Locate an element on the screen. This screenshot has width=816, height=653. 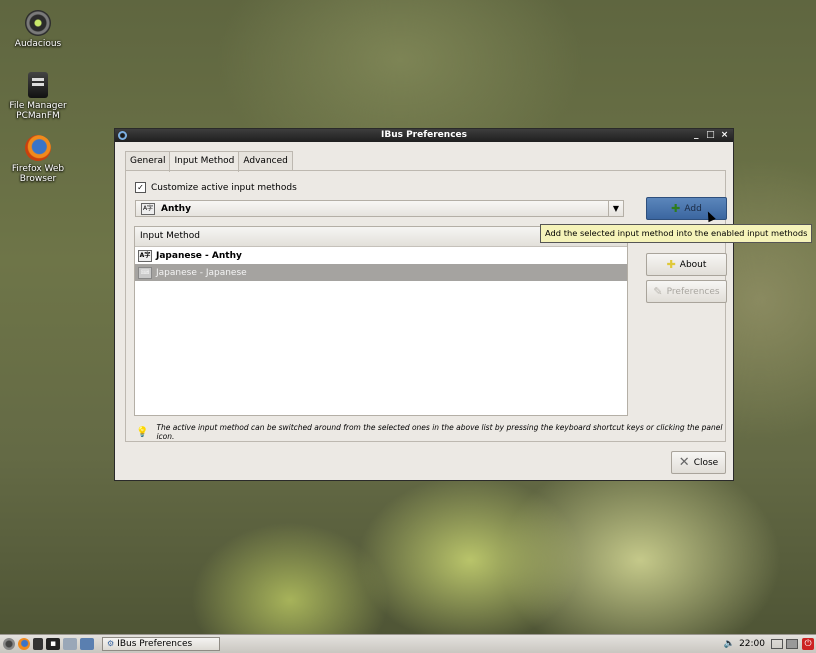
tab-input-method: Input Method is located at coordinates (204, 161).